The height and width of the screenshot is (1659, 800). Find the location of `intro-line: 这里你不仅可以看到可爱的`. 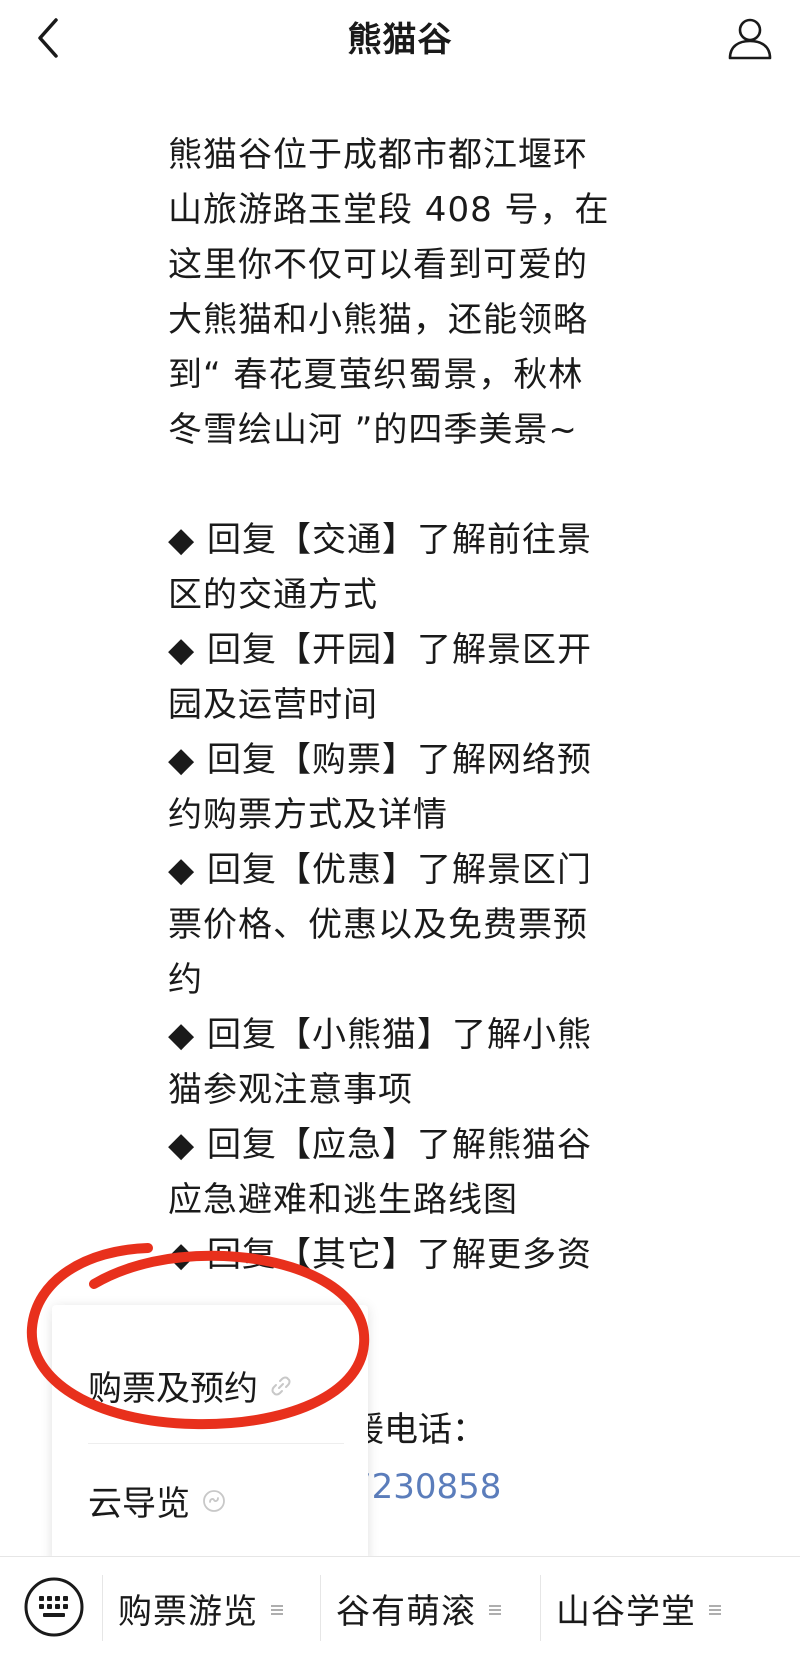

intro-line: 这里你不仅可以看到可爱的 is located at coordinates (378, 265).